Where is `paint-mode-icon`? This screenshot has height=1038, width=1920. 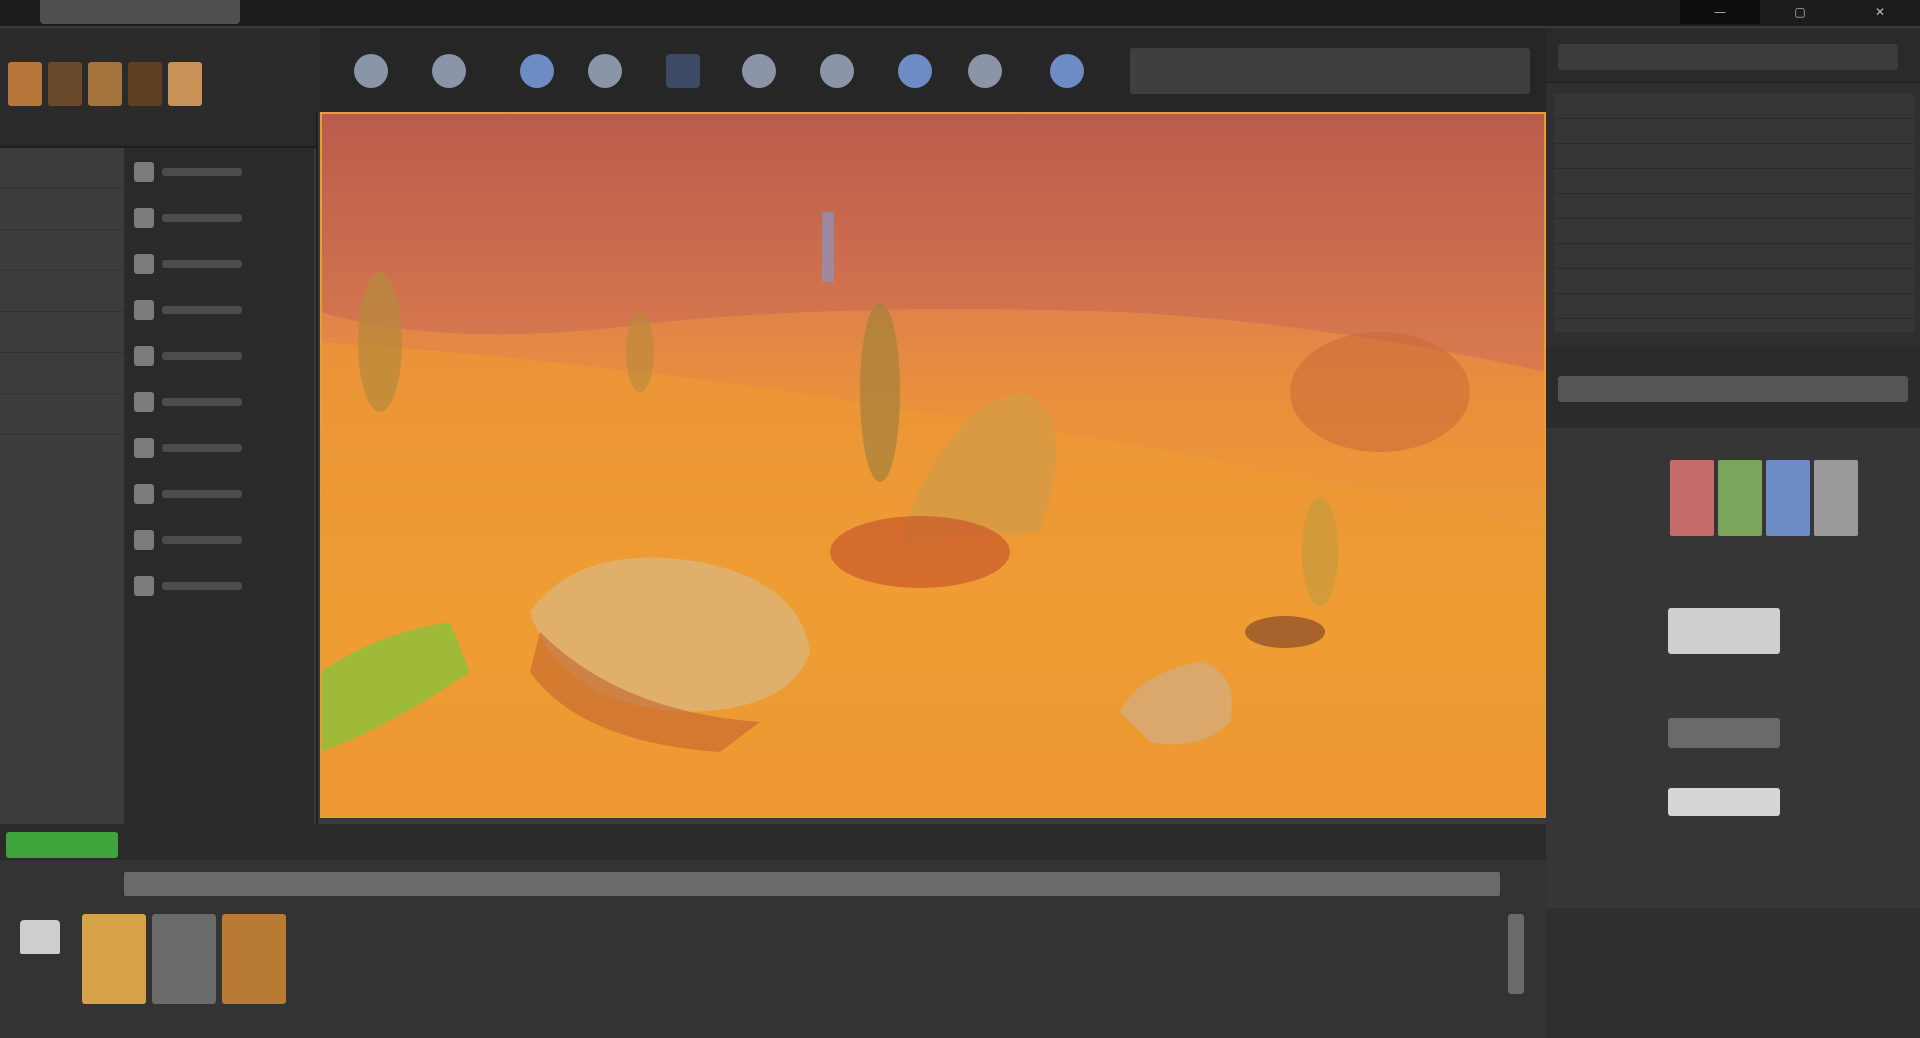
paint-mode-icon is located at coordinates (65, 84).